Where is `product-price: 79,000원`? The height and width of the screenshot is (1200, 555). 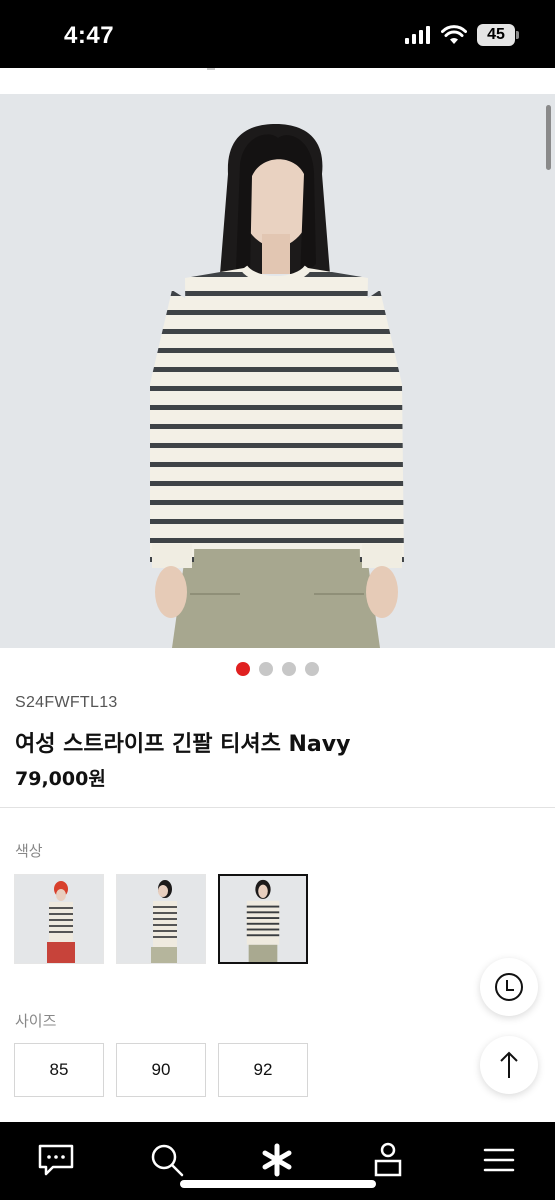 product-price: 79,000원 is located at coordinates (60, 779).